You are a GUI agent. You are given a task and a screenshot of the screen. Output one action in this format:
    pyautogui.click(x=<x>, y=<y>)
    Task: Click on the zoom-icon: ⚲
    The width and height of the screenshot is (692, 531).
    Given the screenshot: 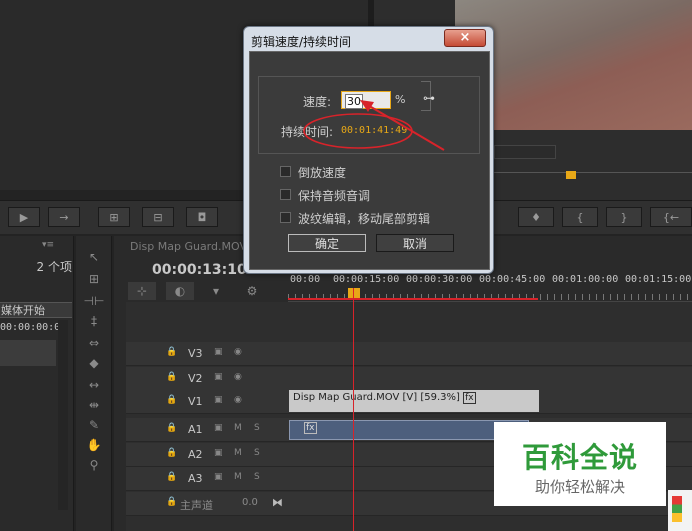 What is the action you would take?
    pyautogui.click(x=94, y=465)
    